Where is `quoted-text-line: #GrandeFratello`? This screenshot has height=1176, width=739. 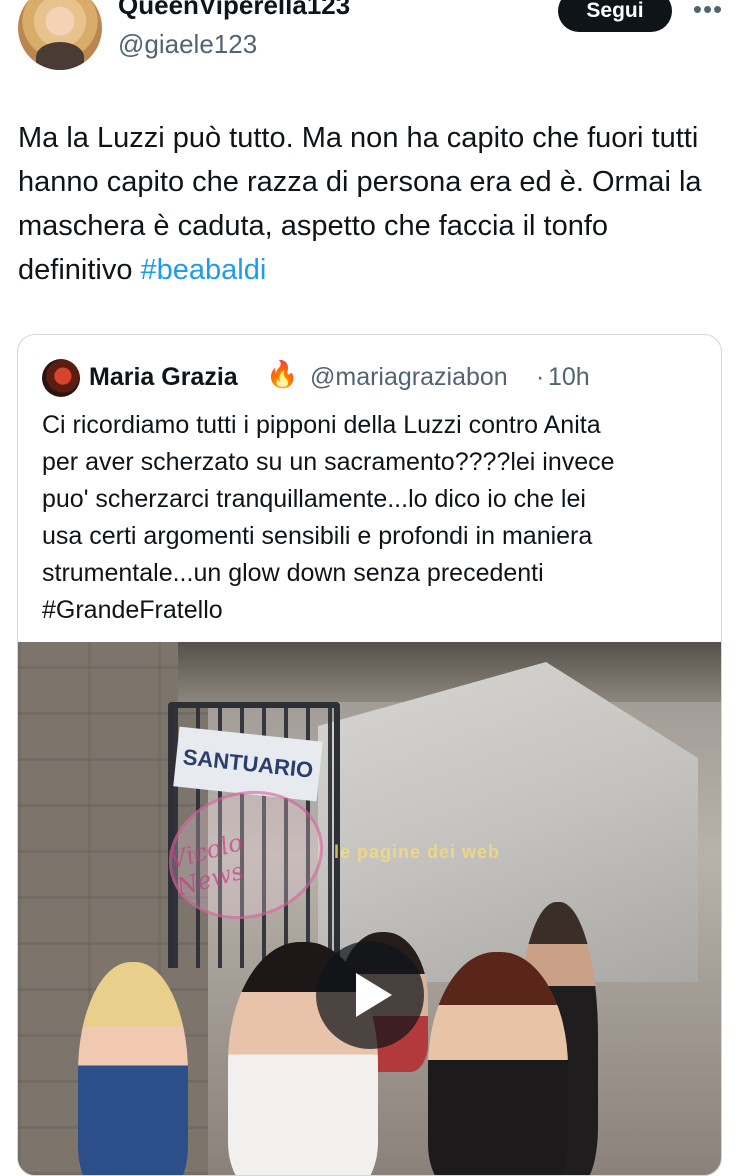
quoted-text-line: #GrandeFratello is located at coordinates (132, 610).